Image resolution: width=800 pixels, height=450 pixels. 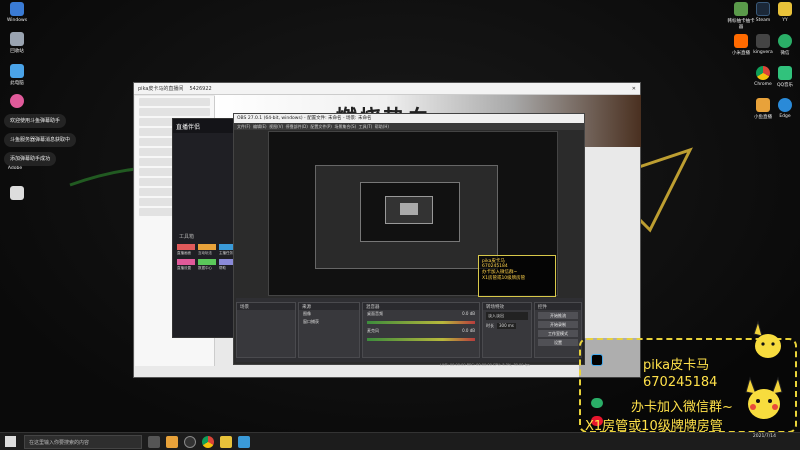 I want to click on duration-input: 300 ms, so click(x=506, y=326).